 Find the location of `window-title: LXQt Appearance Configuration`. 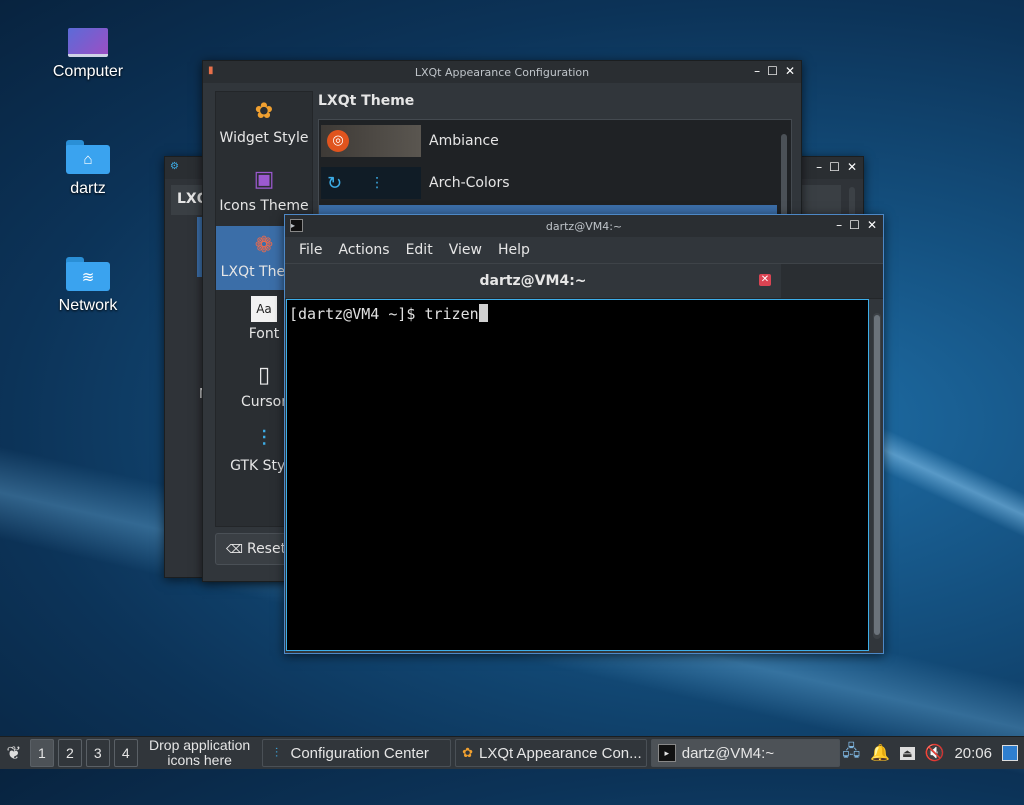

window-title: LXQt Appearance Configuration is located at coordinates (502, 72).